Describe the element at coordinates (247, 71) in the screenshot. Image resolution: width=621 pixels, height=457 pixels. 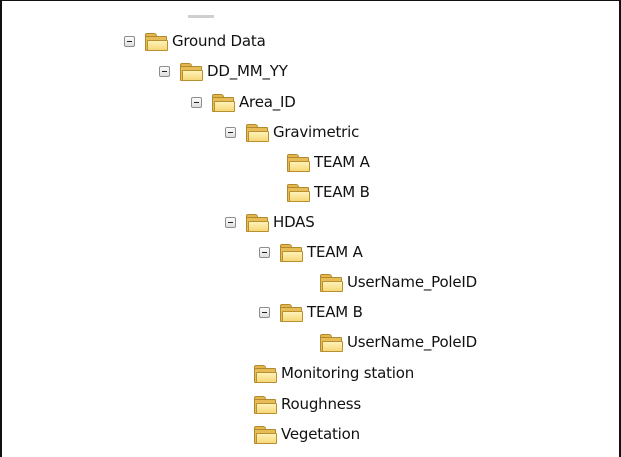
I see `node-label: DD_MM_YY` at that location.